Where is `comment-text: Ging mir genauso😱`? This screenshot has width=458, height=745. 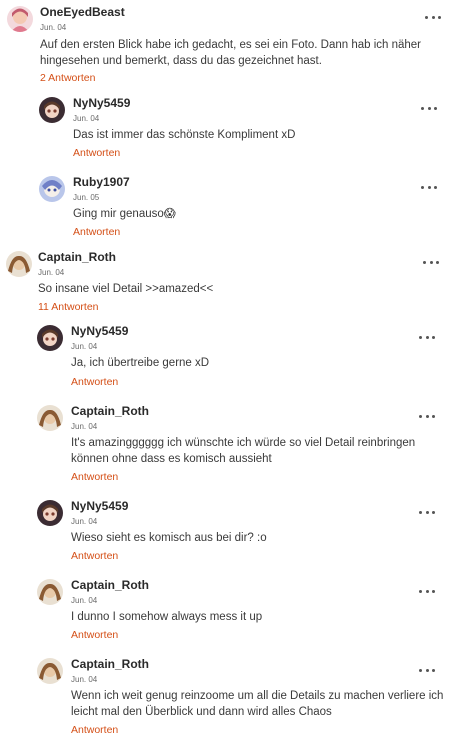 comment-text: Ging mir genauso😱 is located at coordinates (124, 214).